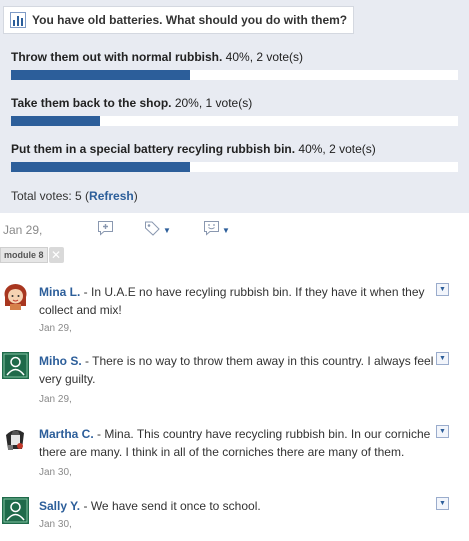 Image resolution: width=469 pixels, height=541 pixels. Describe the element at coordinates (135, 196) in the screenshot. I see `poll-total-suffix: )` at that location.